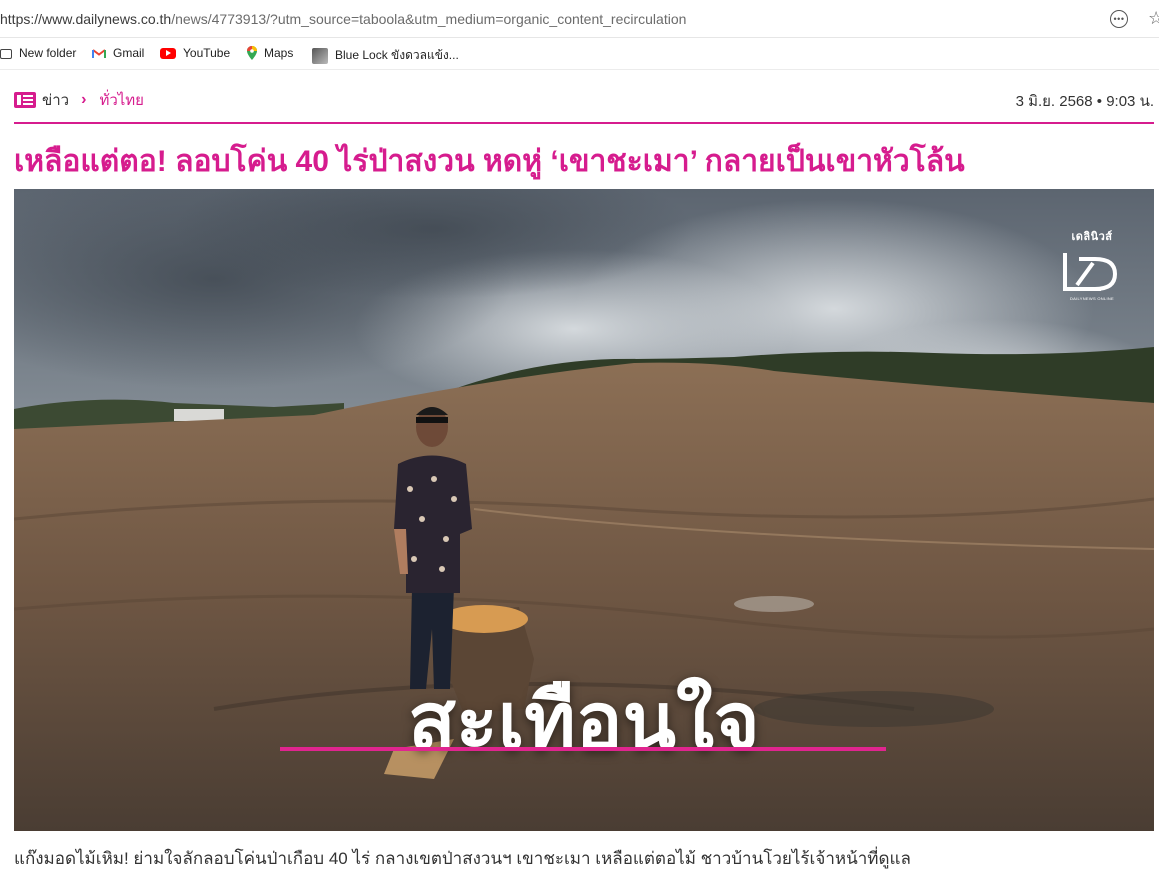  What do you see at coordinates (25, 100) in the screenshot?
I see `newspaper-icon` at bounding box center [25, 100].